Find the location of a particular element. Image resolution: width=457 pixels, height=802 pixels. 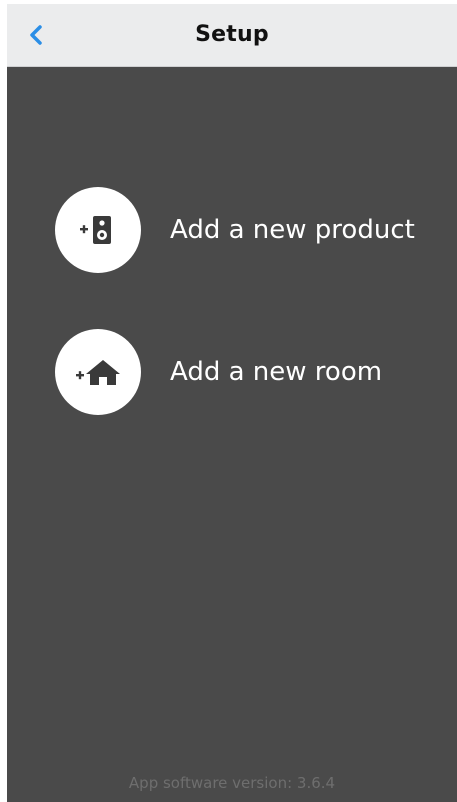

add-speaker-icon is located at coordinates (95, 230).